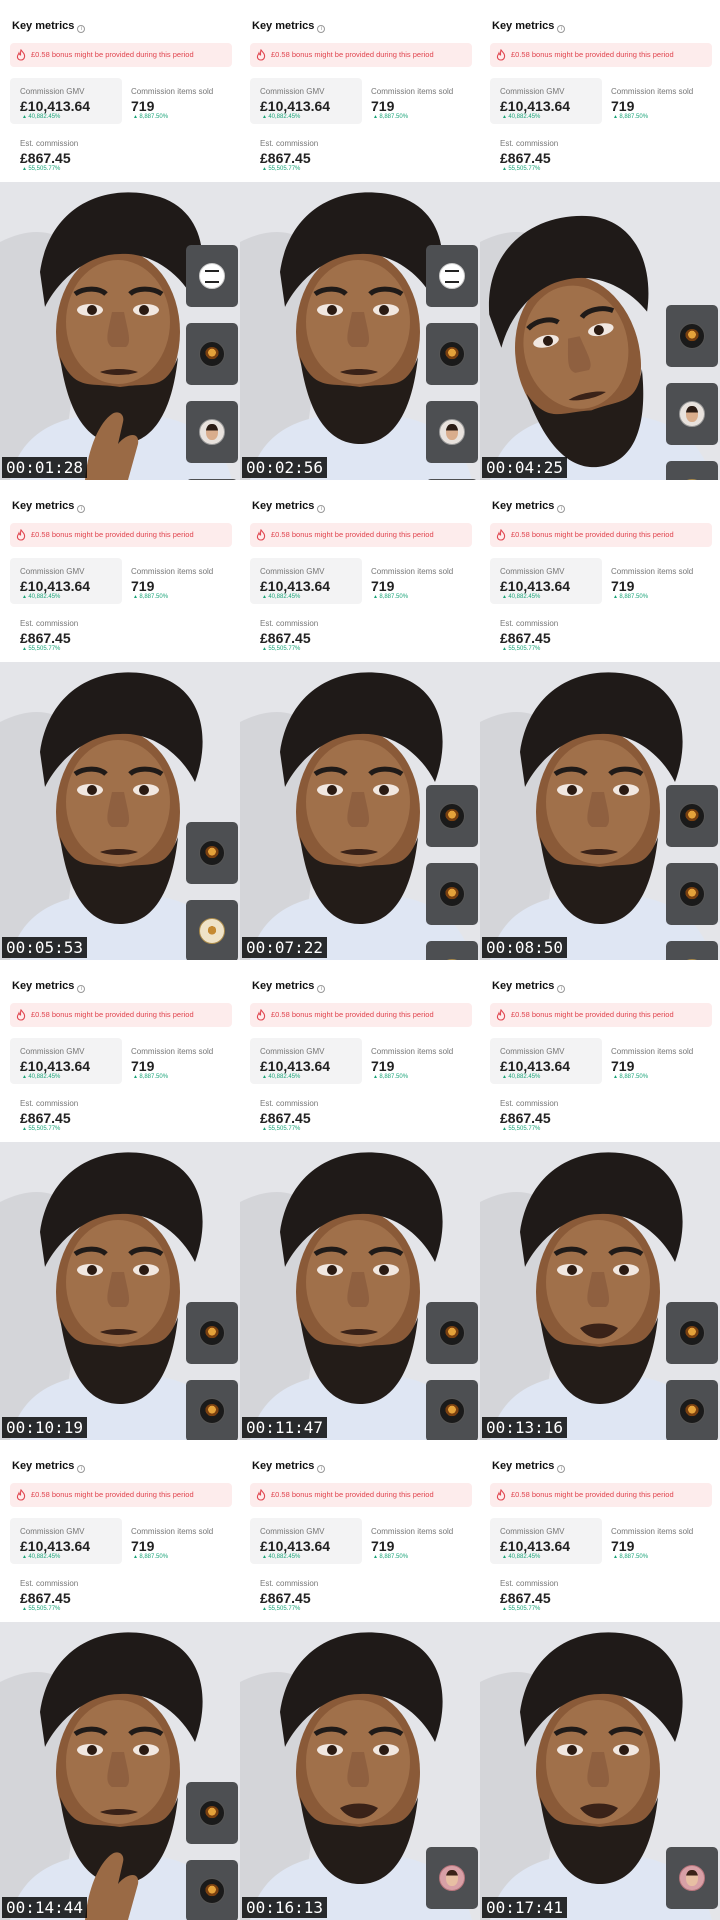 The width and height of the screenshot is (720, 1920). I want to click on presenter-video: 00:11:47, so click(360, 1291).